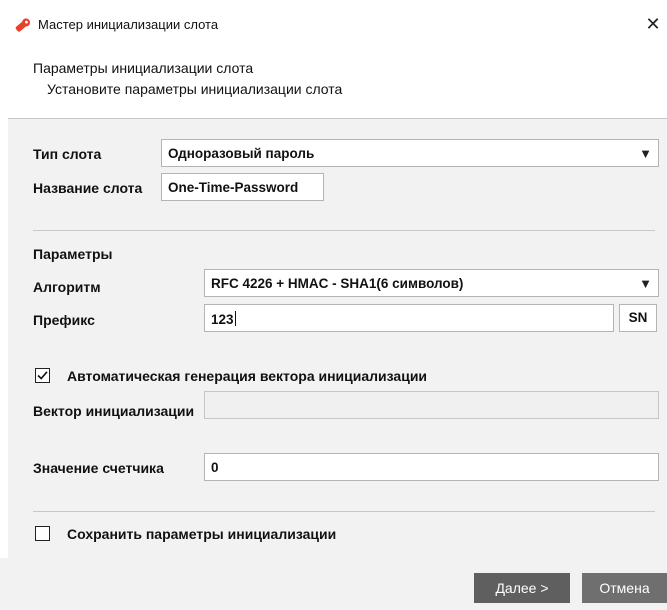 Image resolution: width=667 pixels, height=610 pixels. Describe the element at coordinates (23, 25) in the screenshot. I see `key-icon` at that location.